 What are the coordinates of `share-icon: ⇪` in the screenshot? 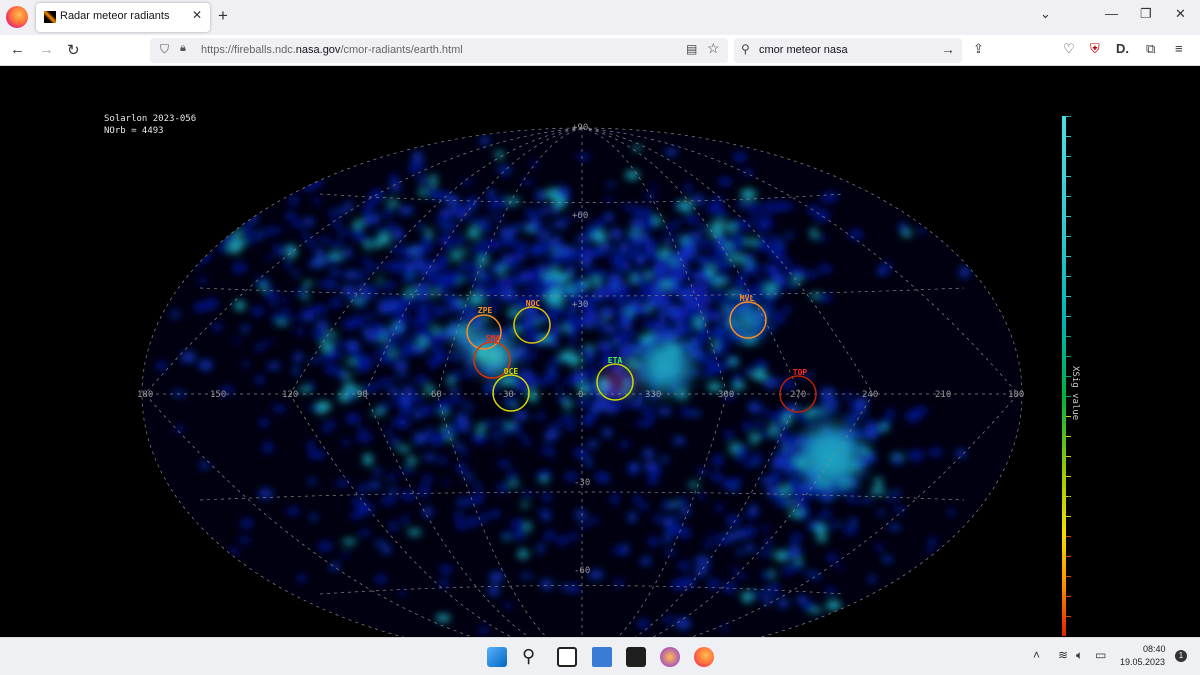 It's located at (978, 49).